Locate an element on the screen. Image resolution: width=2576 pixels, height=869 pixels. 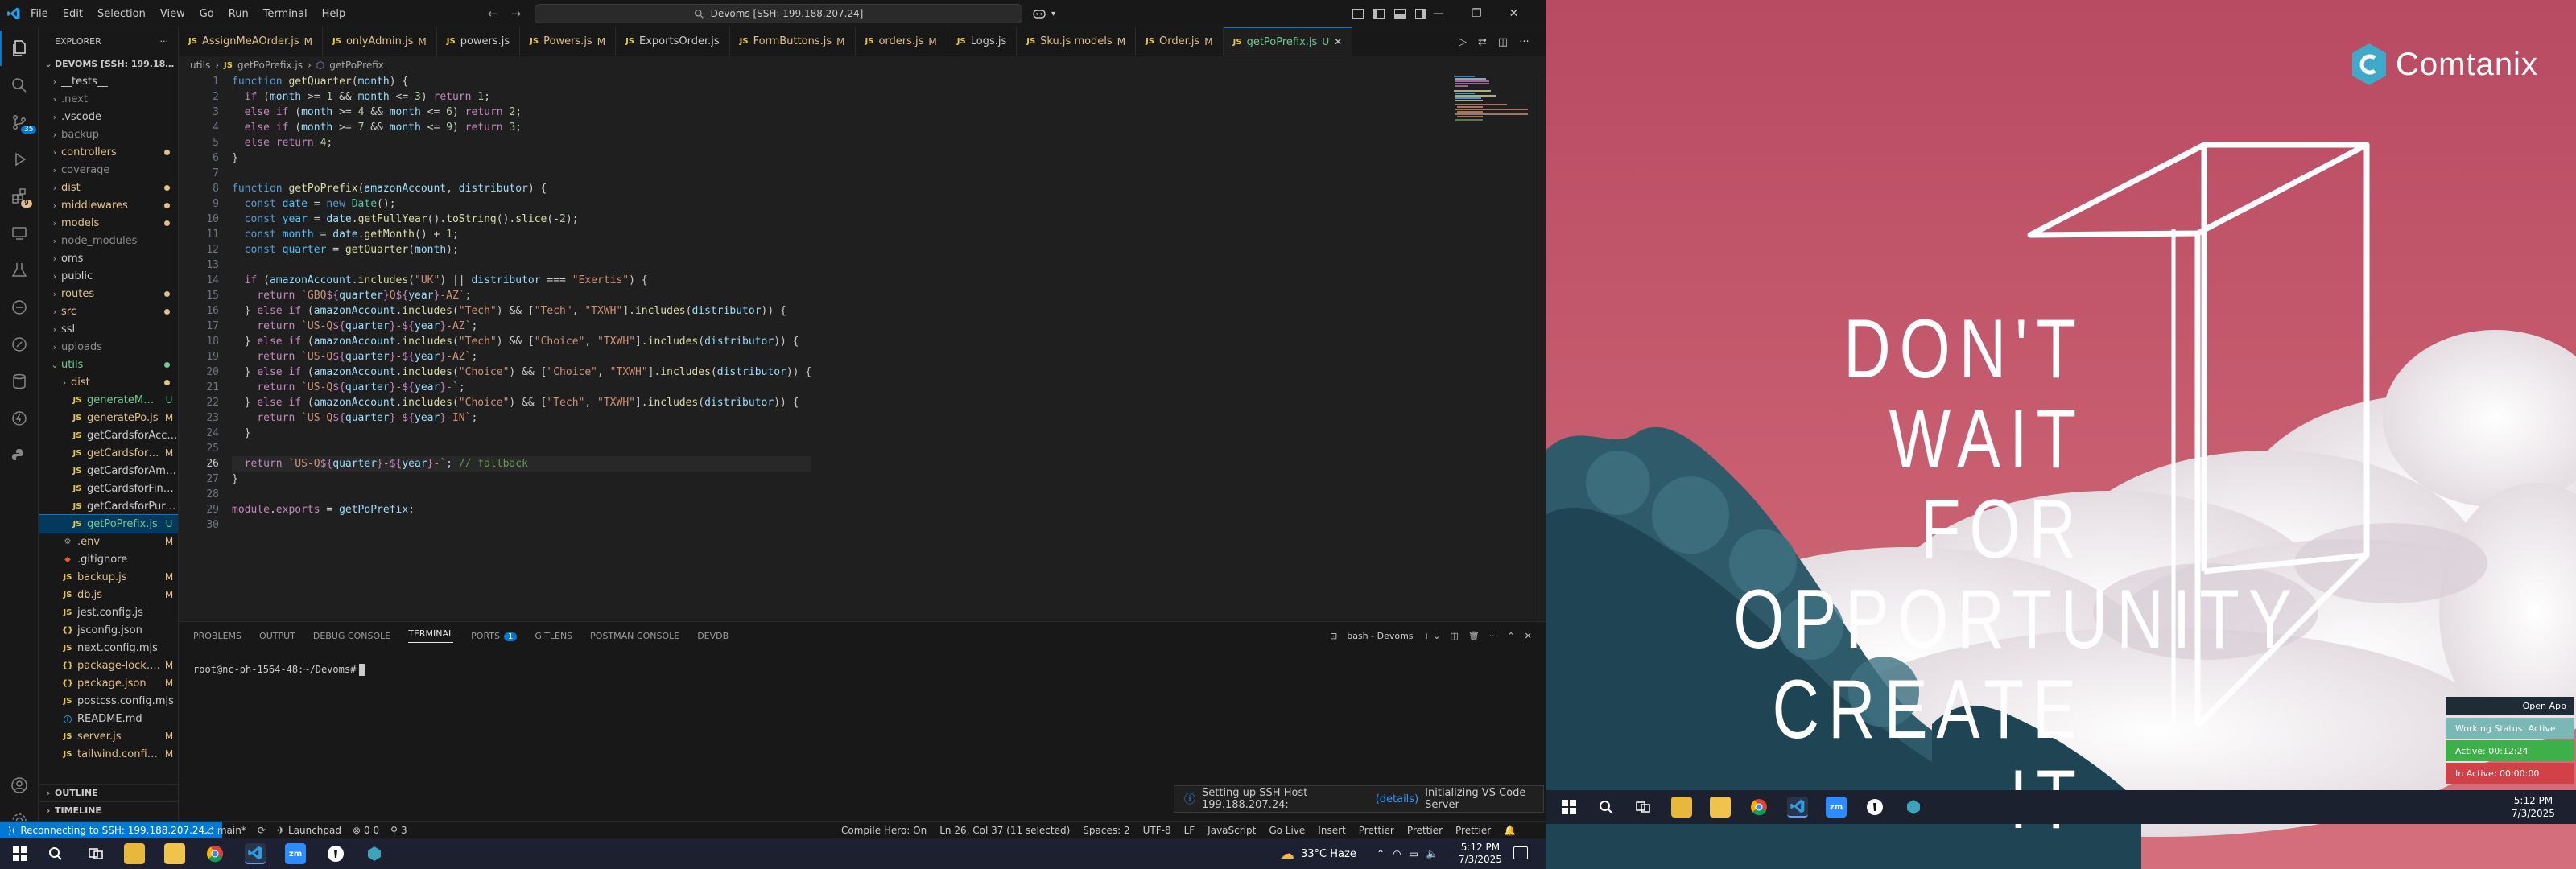
outline-section: › OUTLINE is located at coordinates (108, 792).